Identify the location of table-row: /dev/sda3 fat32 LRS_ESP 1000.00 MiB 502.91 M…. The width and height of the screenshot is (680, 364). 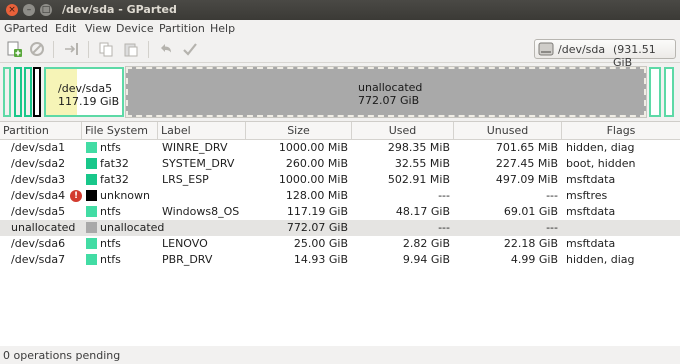
(340, 180).